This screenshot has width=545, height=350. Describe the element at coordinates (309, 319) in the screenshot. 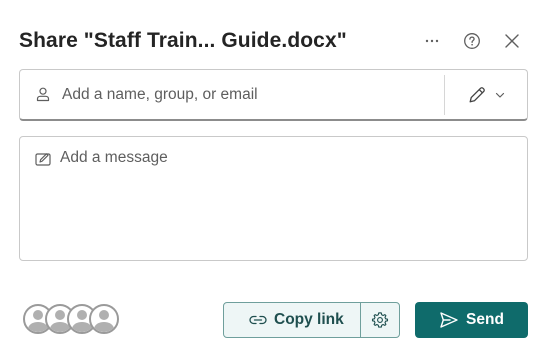

I see `copy-link-label: Copy link` at that location.